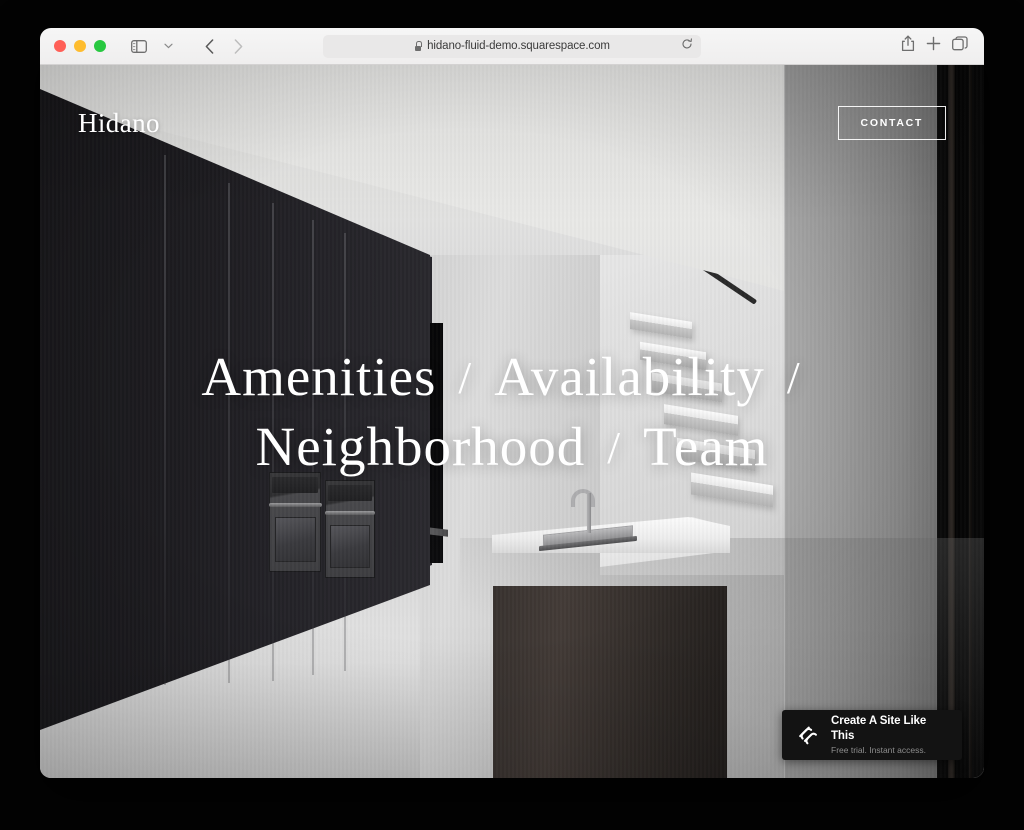 The width and height of the screenshot is (1024, 830). I want to click on sidebar-toggle-button, so click(139, 46).